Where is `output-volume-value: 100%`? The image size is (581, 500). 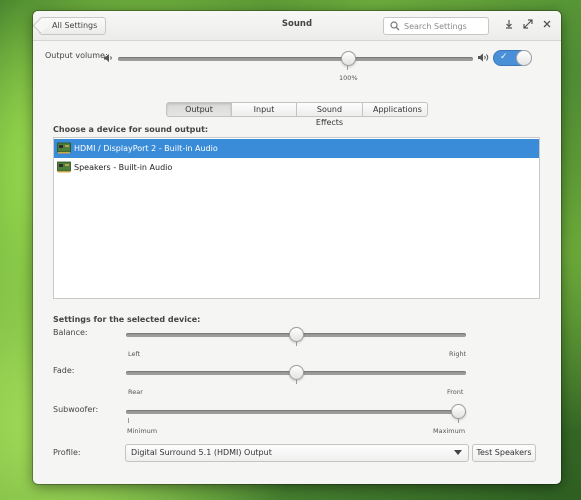
output-volume-value: 100% is located at coordinates (348, 78).